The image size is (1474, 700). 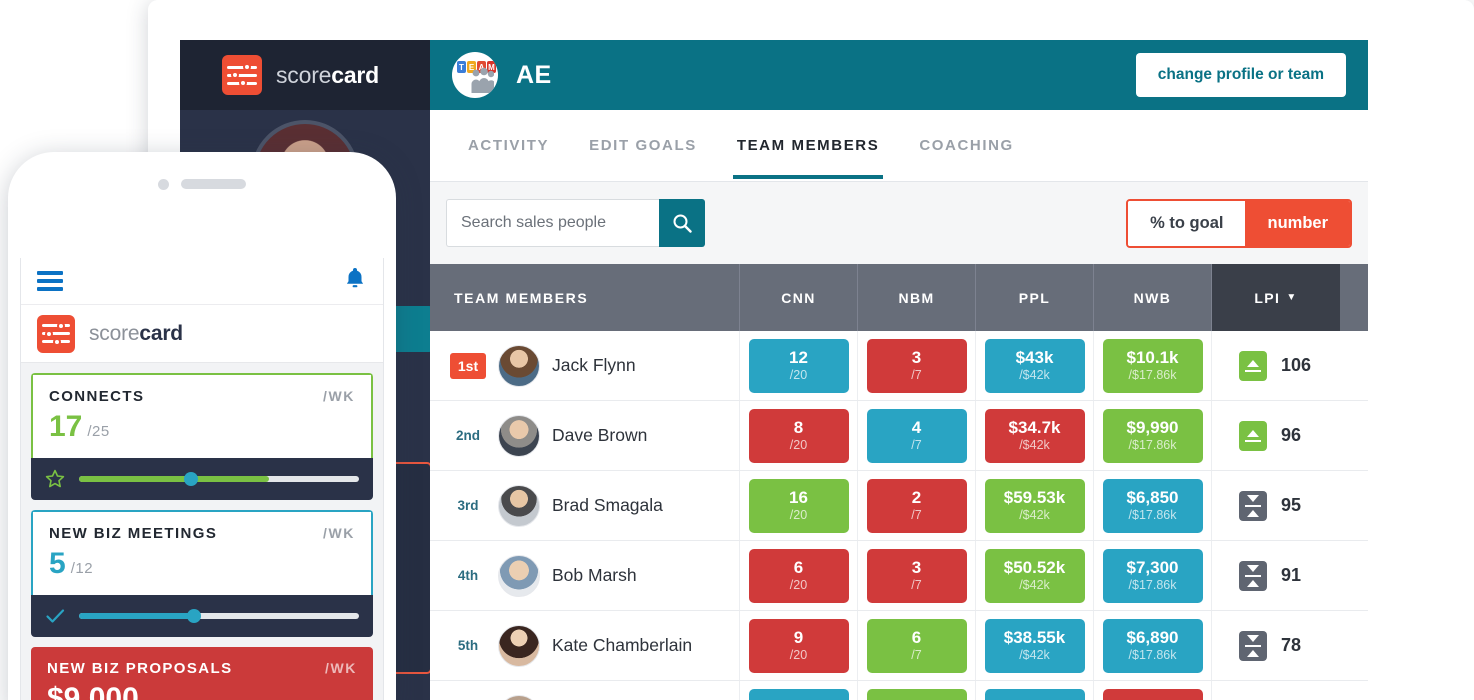 I want to click on column-header-team-members: TEAM MEMBERS, so click(x=585, y=297).